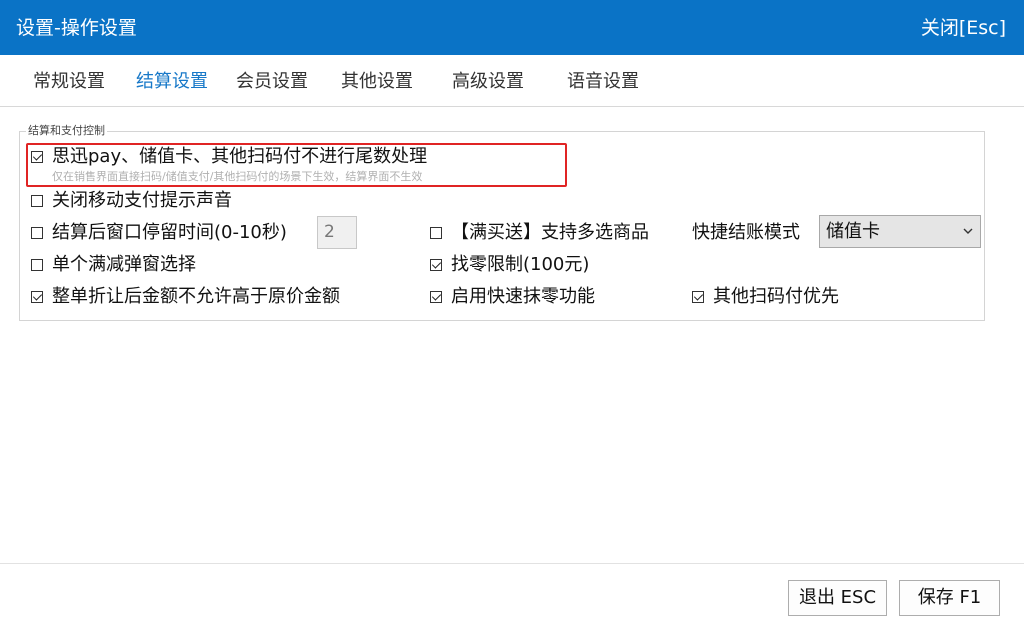  What do you see at coordinates (520, 264) in the screenshot?
I see `change-limit-label: 找零限制(100元)` at bounding box center [520, 264].